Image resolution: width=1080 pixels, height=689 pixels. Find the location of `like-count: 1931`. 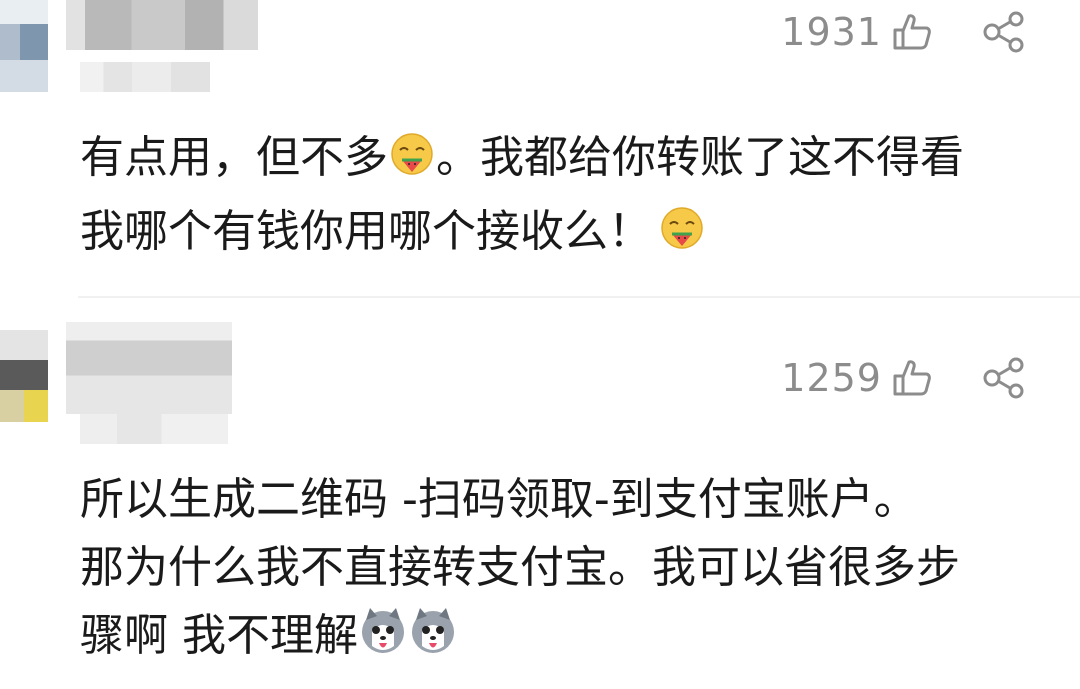

like-count: 1931 is located at coordinates (831, 32).